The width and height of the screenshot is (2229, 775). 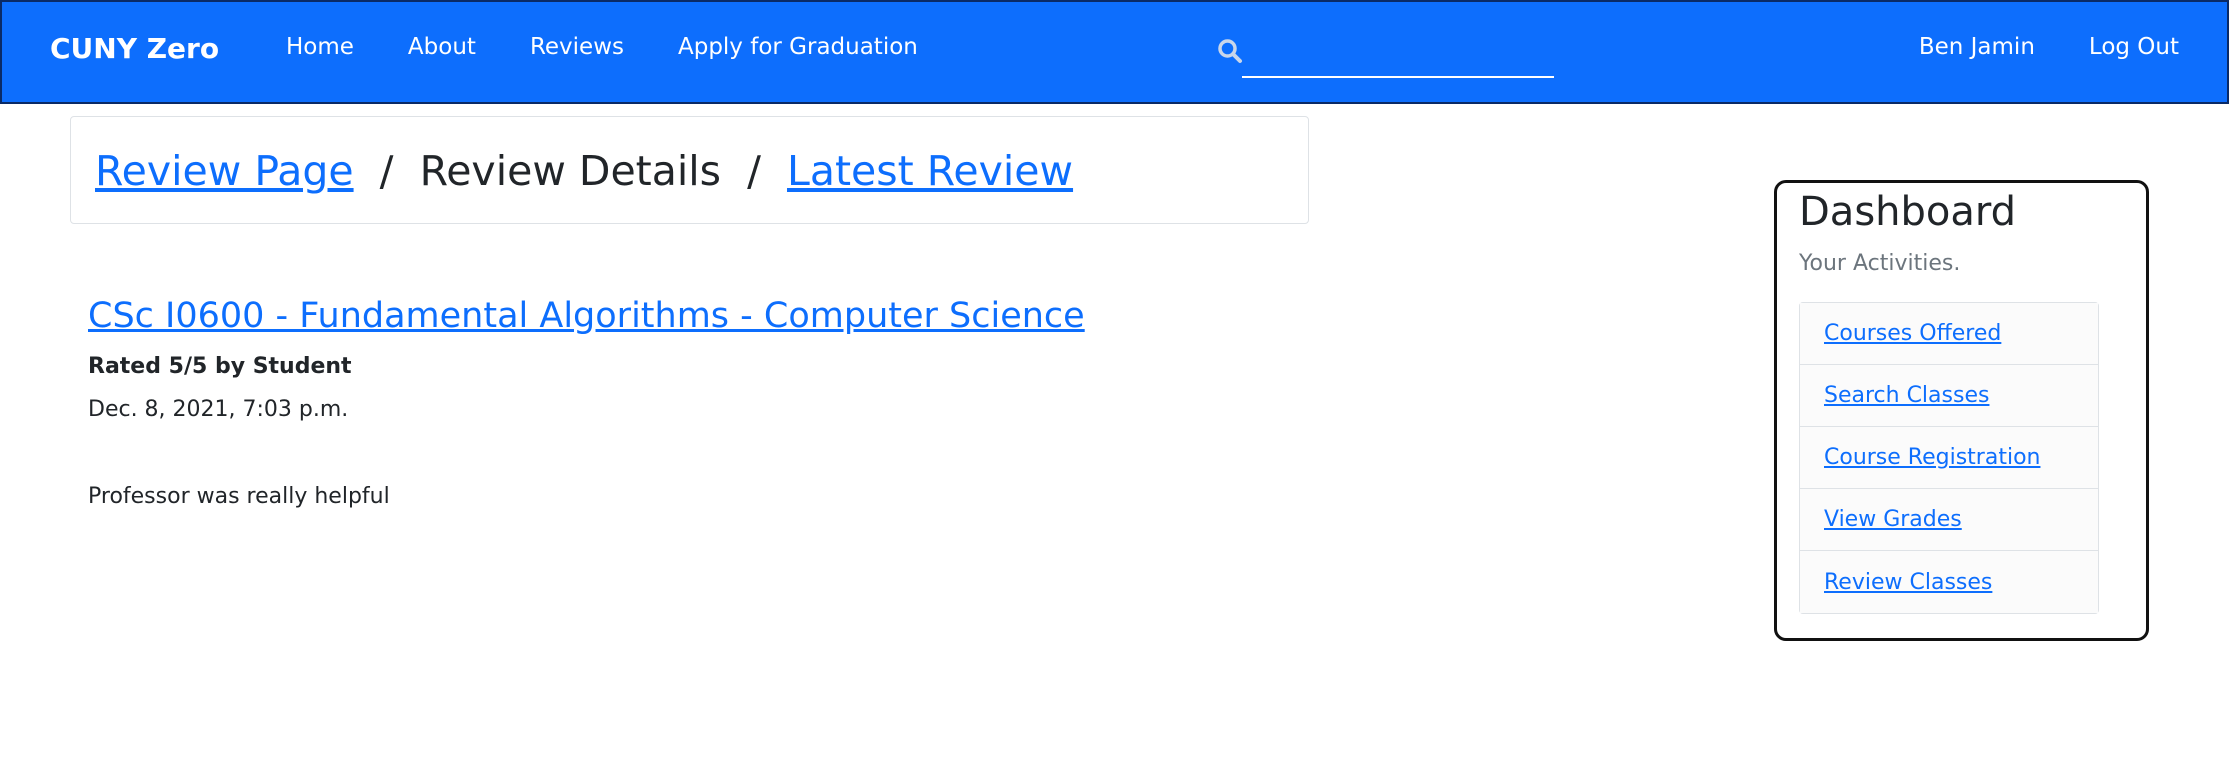 What do you see at coordinates (1908, 212) in the screenshot?
I see `dashboard-title: Dashboard` at bounding box center [1908, 212].